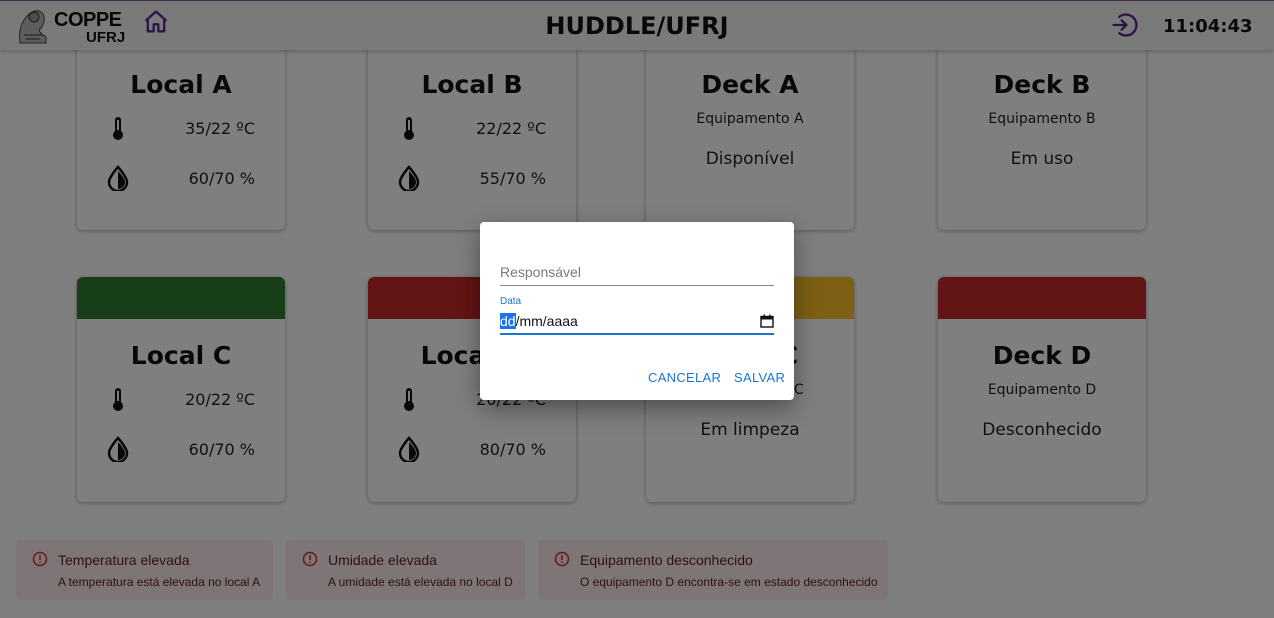 The height and width of the screenshot is (618, 1274). I want to click on date-day-segment: dd, so click(508, 321).